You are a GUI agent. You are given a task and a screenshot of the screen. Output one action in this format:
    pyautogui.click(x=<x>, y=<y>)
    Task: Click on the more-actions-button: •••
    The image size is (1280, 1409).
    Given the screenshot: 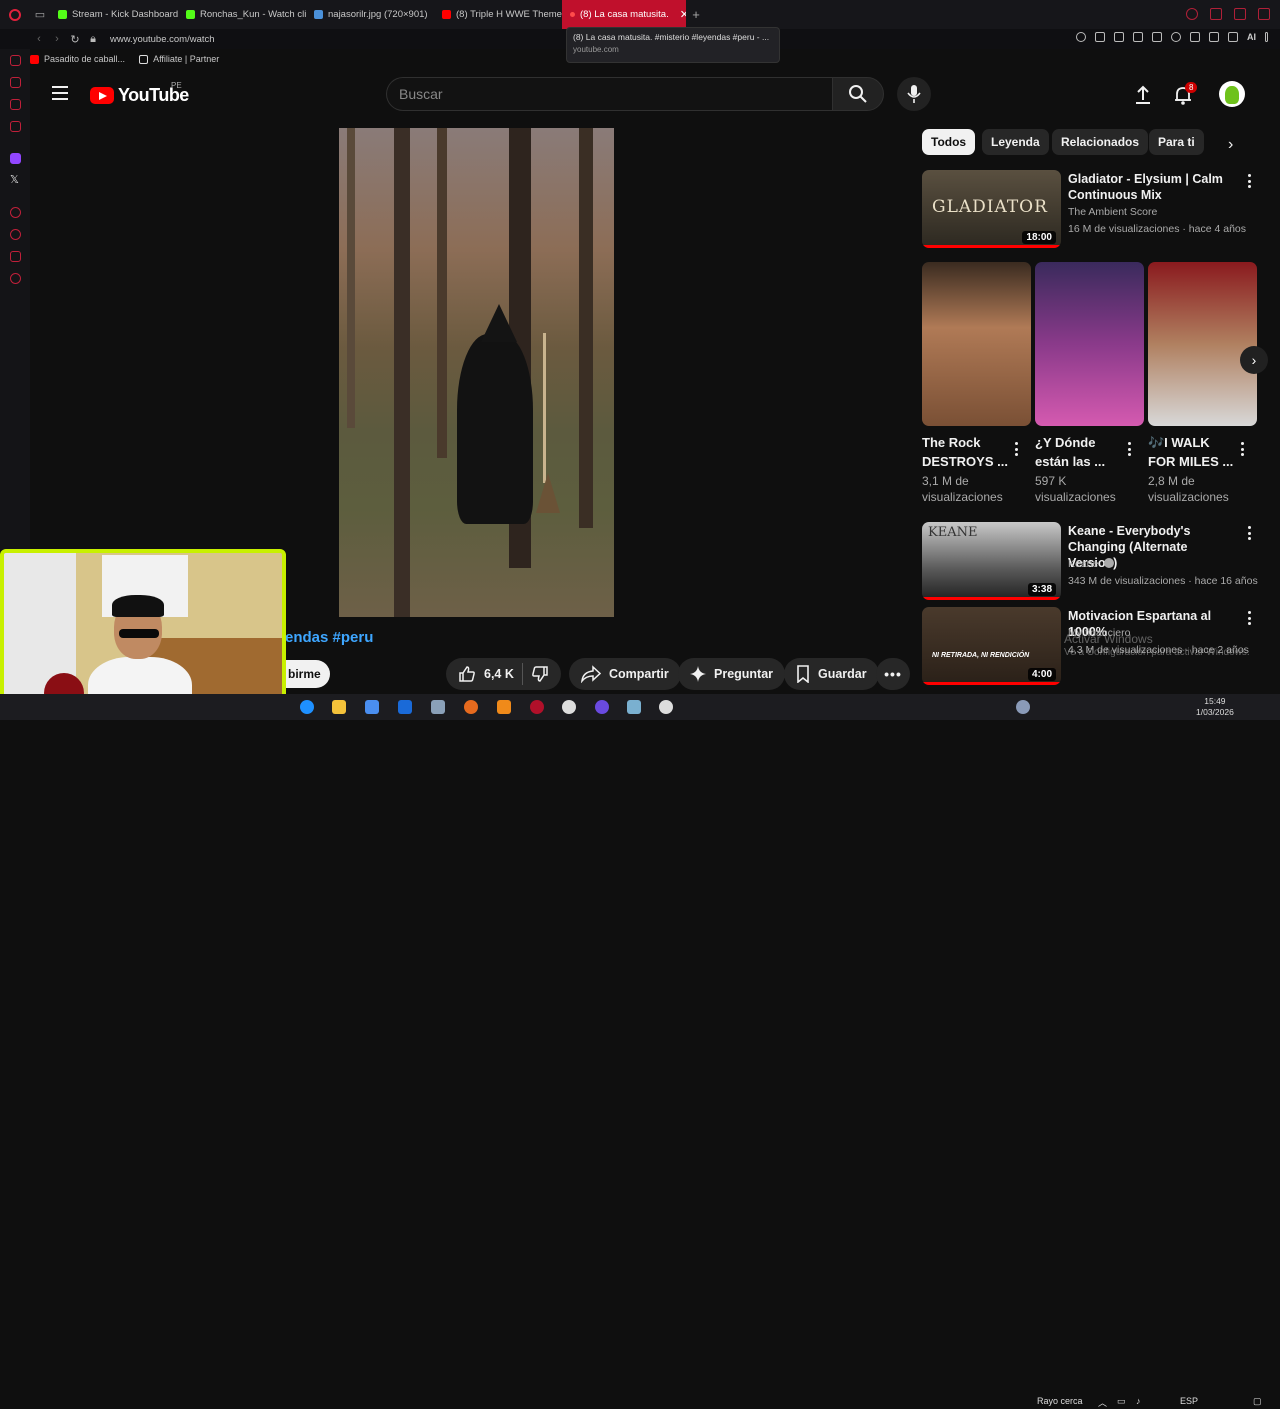 What is the action you would take?
    pyautogui.click(x=893, y=674)
    